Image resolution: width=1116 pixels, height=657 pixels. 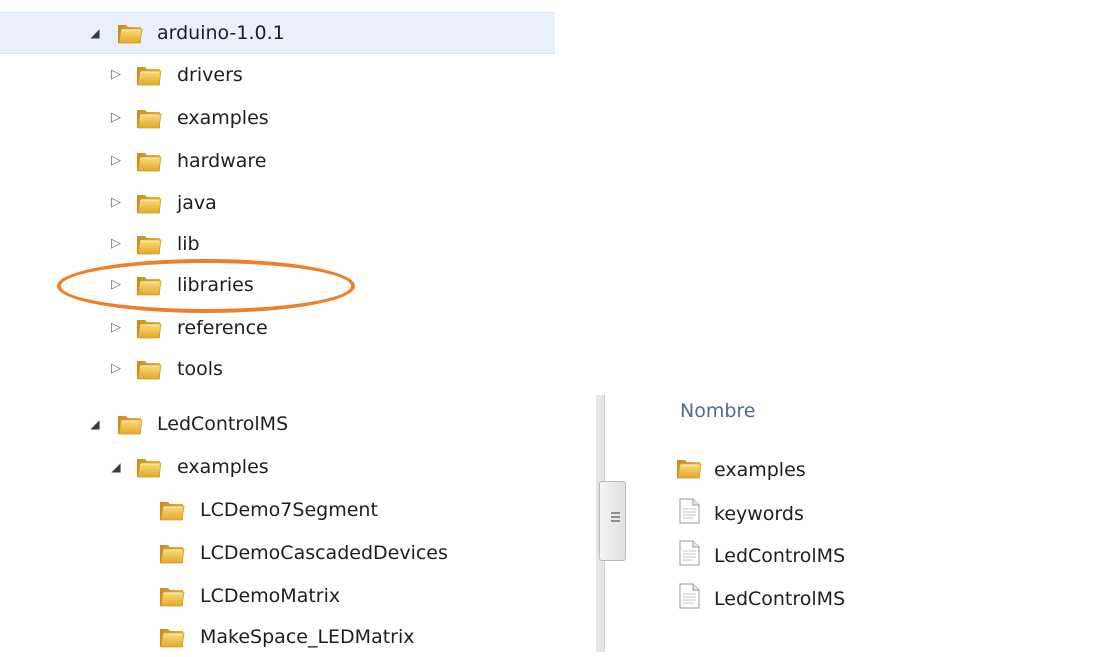 I want to click on file-name: keywords, so click(x=759, y=514).